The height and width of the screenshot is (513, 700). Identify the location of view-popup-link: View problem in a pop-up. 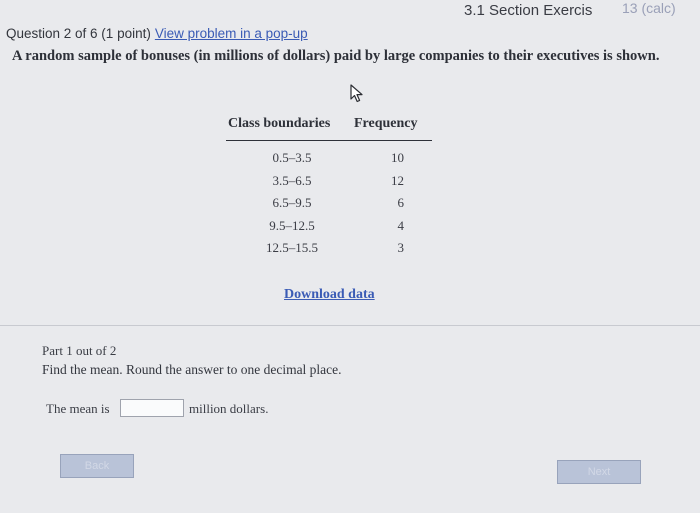
(231, 33).